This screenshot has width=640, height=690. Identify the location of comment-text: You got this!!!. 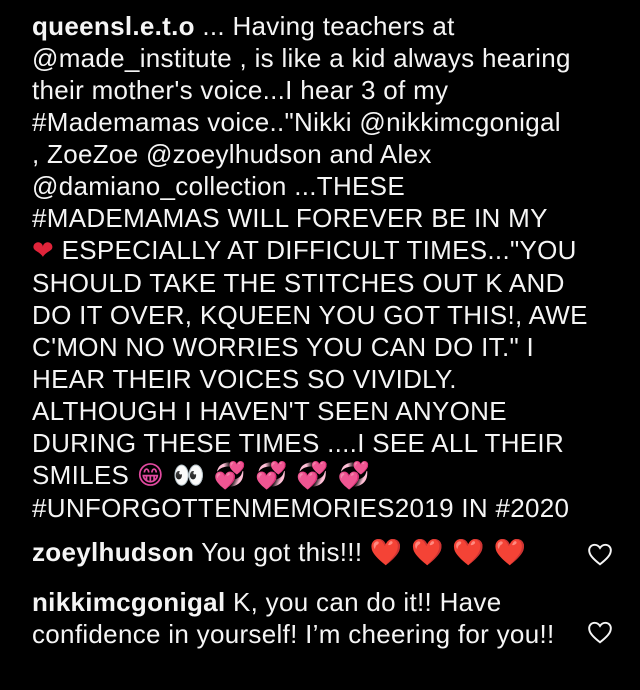
(282, 552).